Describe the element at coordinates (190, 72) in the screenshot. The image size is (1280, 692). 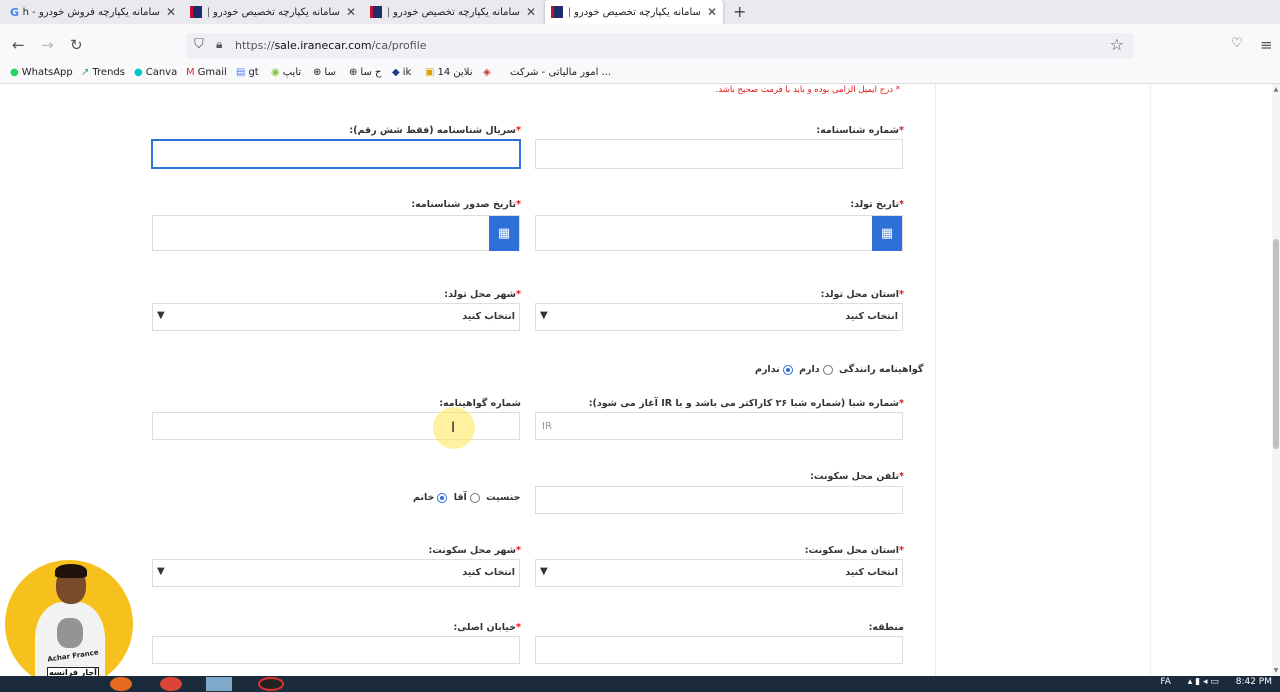
I see `gmail-icon: M` at that location.